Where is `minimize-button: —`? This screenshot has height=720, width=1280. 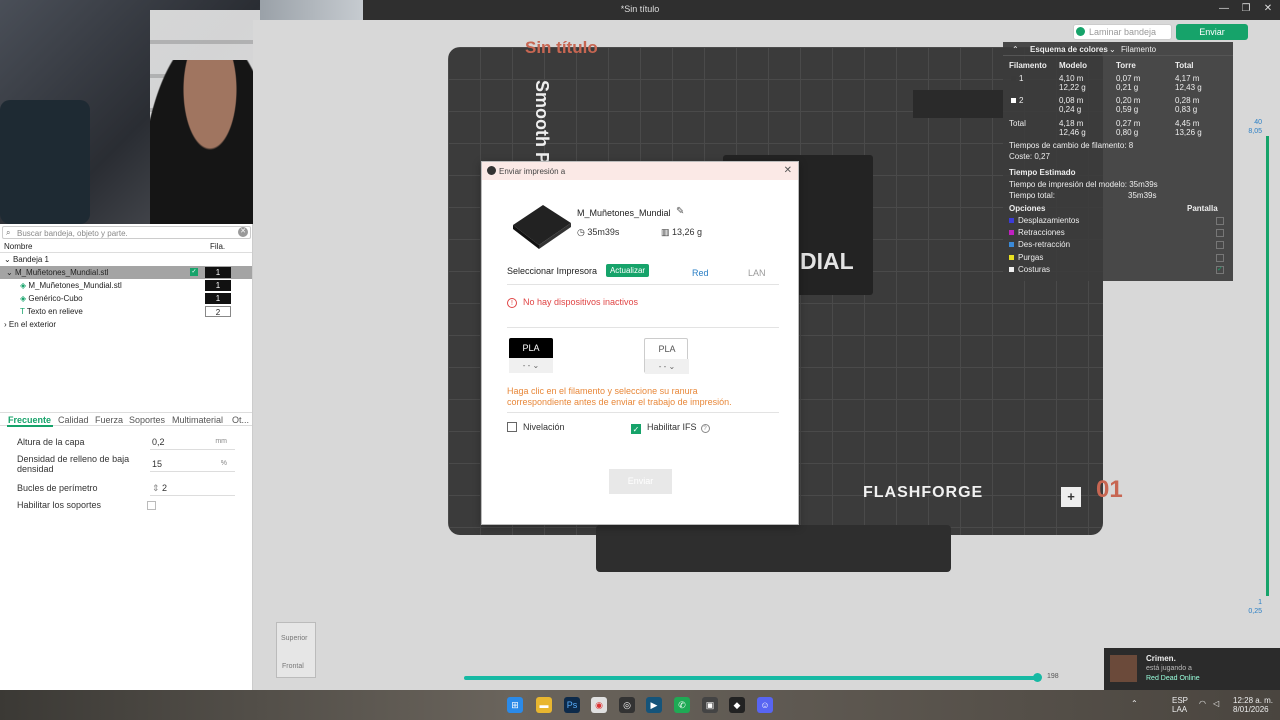
minimize-button: — is located at coordinates (1224, 8).